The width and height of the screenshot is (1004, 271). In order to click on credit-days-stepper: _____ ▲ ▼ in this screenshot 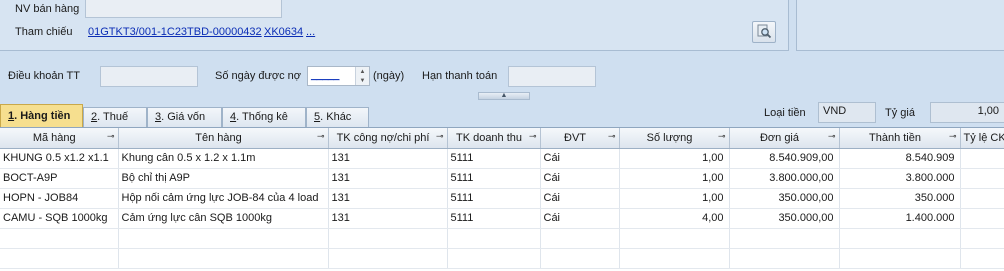, I will do `click(338, 76)`.